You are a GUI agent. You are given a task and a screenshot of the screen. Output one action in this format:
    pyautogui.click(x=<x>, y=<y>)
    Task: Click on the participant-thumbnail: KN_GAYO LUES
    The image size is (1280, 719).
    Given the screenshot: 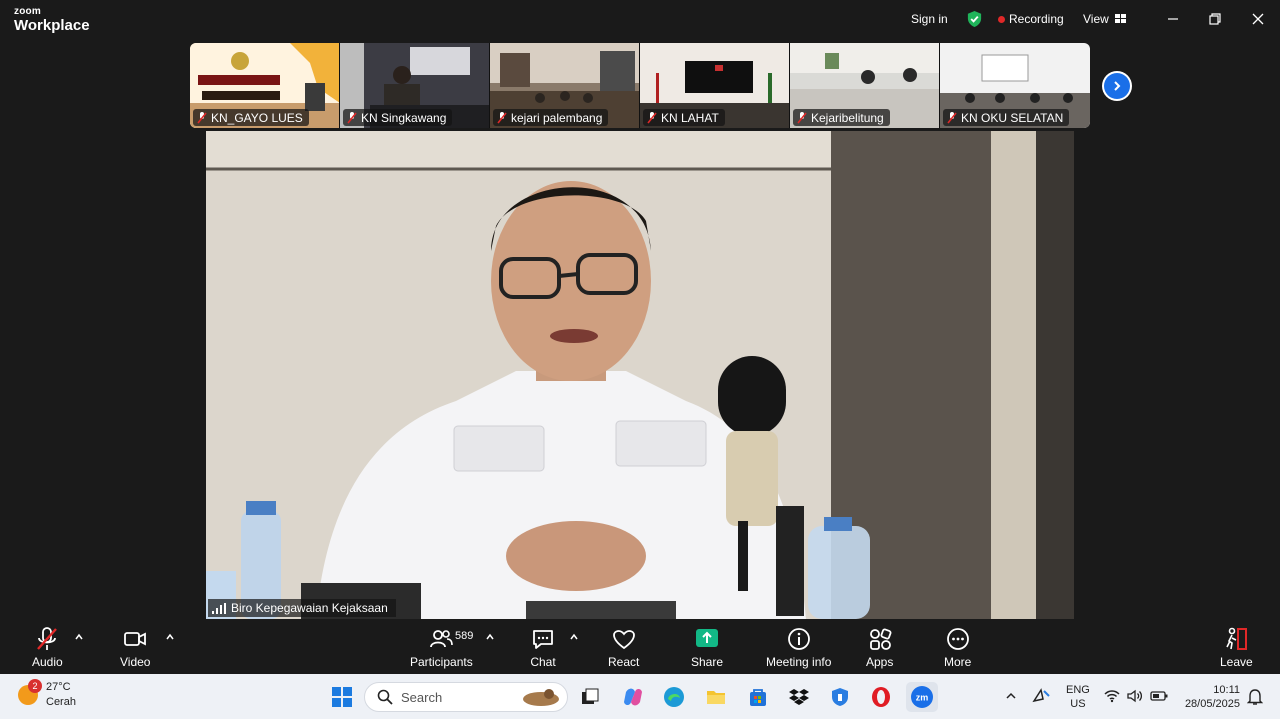 What is the action you would take?
    pyautogui.click(x=265, y=85)
    